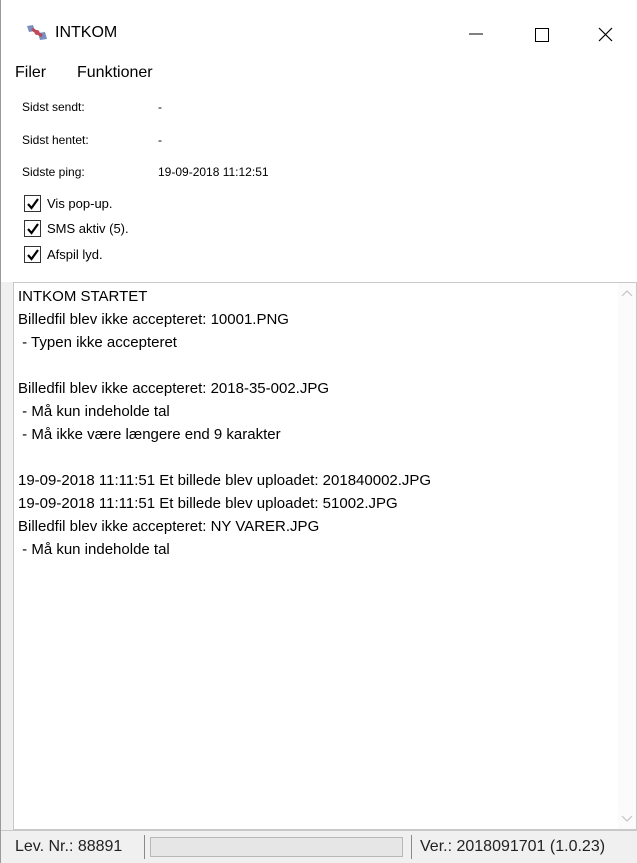 This screenshot has width=637, height=863. Describe the element at coordinates (30, 73) in the screenshot. I see `menu-filer: Filer` at that location.